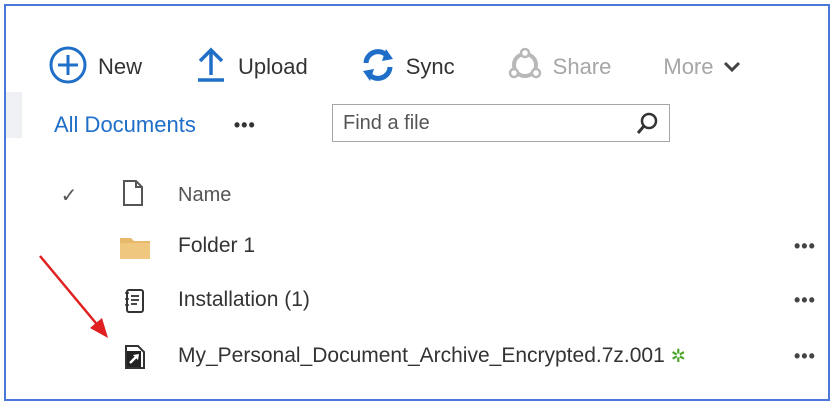 This screenshot has width=836, height=405. What do you see at coordinates (688, 66) in the screenshot?
I see `more-label: More` at bounding box center [688, 66].